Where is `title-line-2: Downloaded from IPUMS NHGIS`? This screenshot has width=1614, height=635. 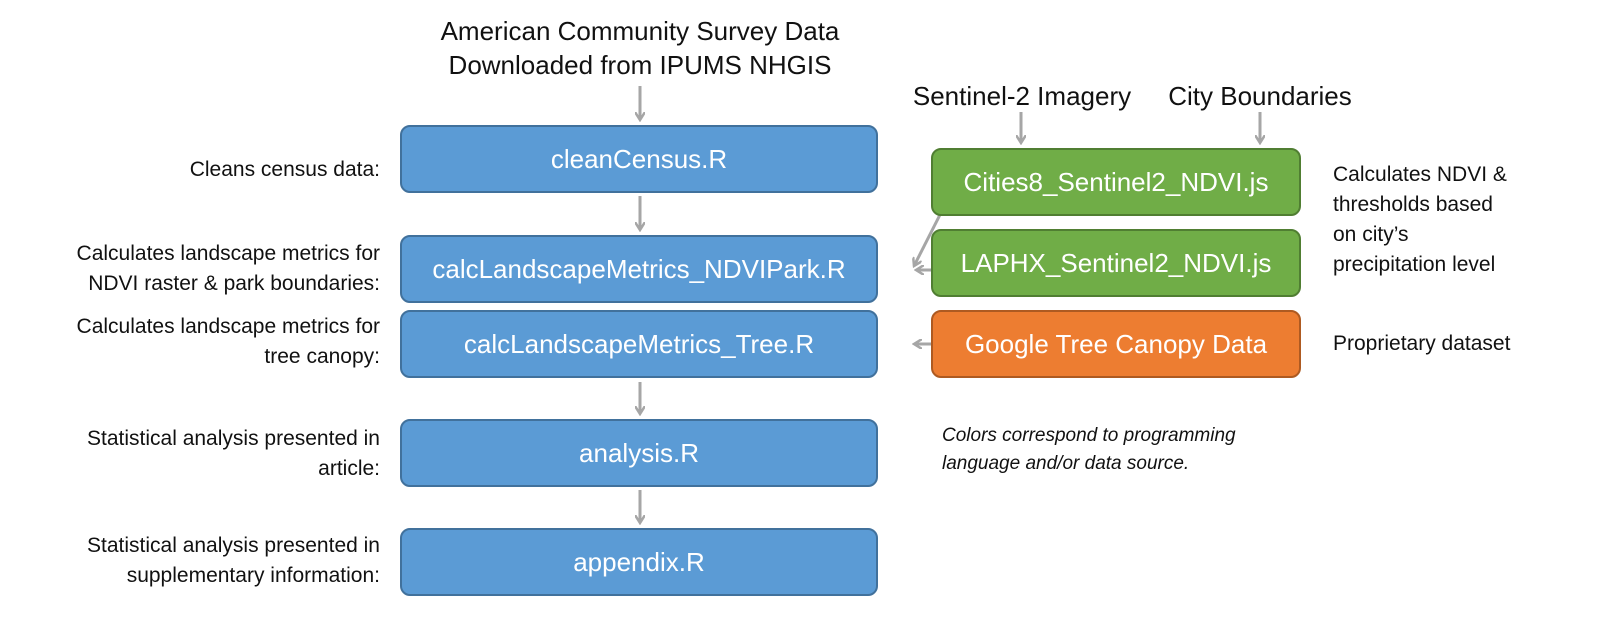
title-line-2: Downloaded from IPUMS NHGIS is located at coordinates (640, 65).